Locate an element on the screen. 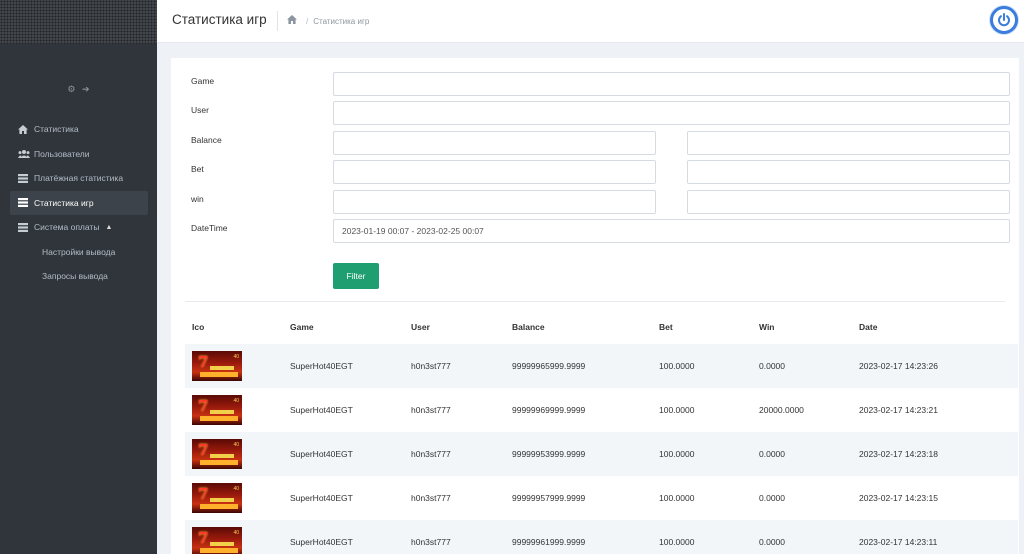 This screenshot has width=1024, height=554. column-header-balance: Balance is located at coordinates (528, 327).